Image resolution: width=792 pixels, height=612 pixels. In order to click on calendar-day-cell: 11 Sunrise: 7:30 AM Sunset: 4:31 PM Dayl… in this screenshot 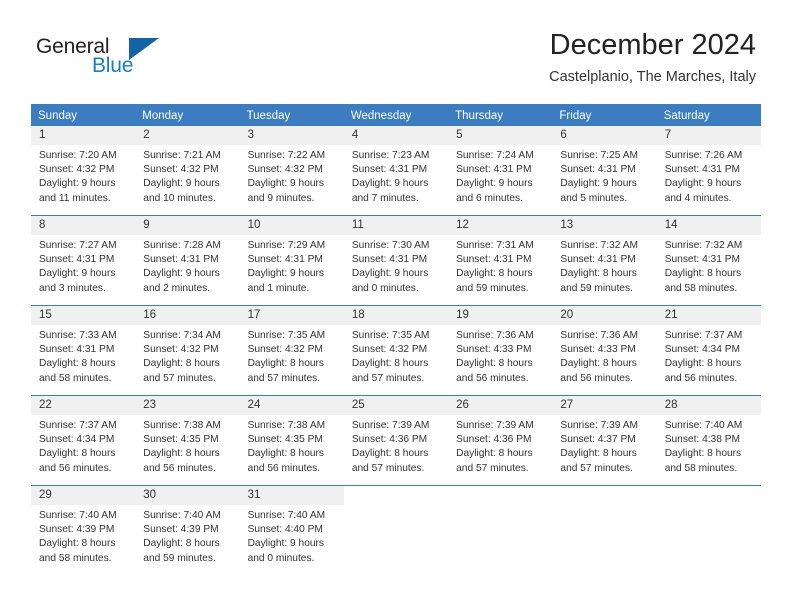, I will do `click(396, 260)`.